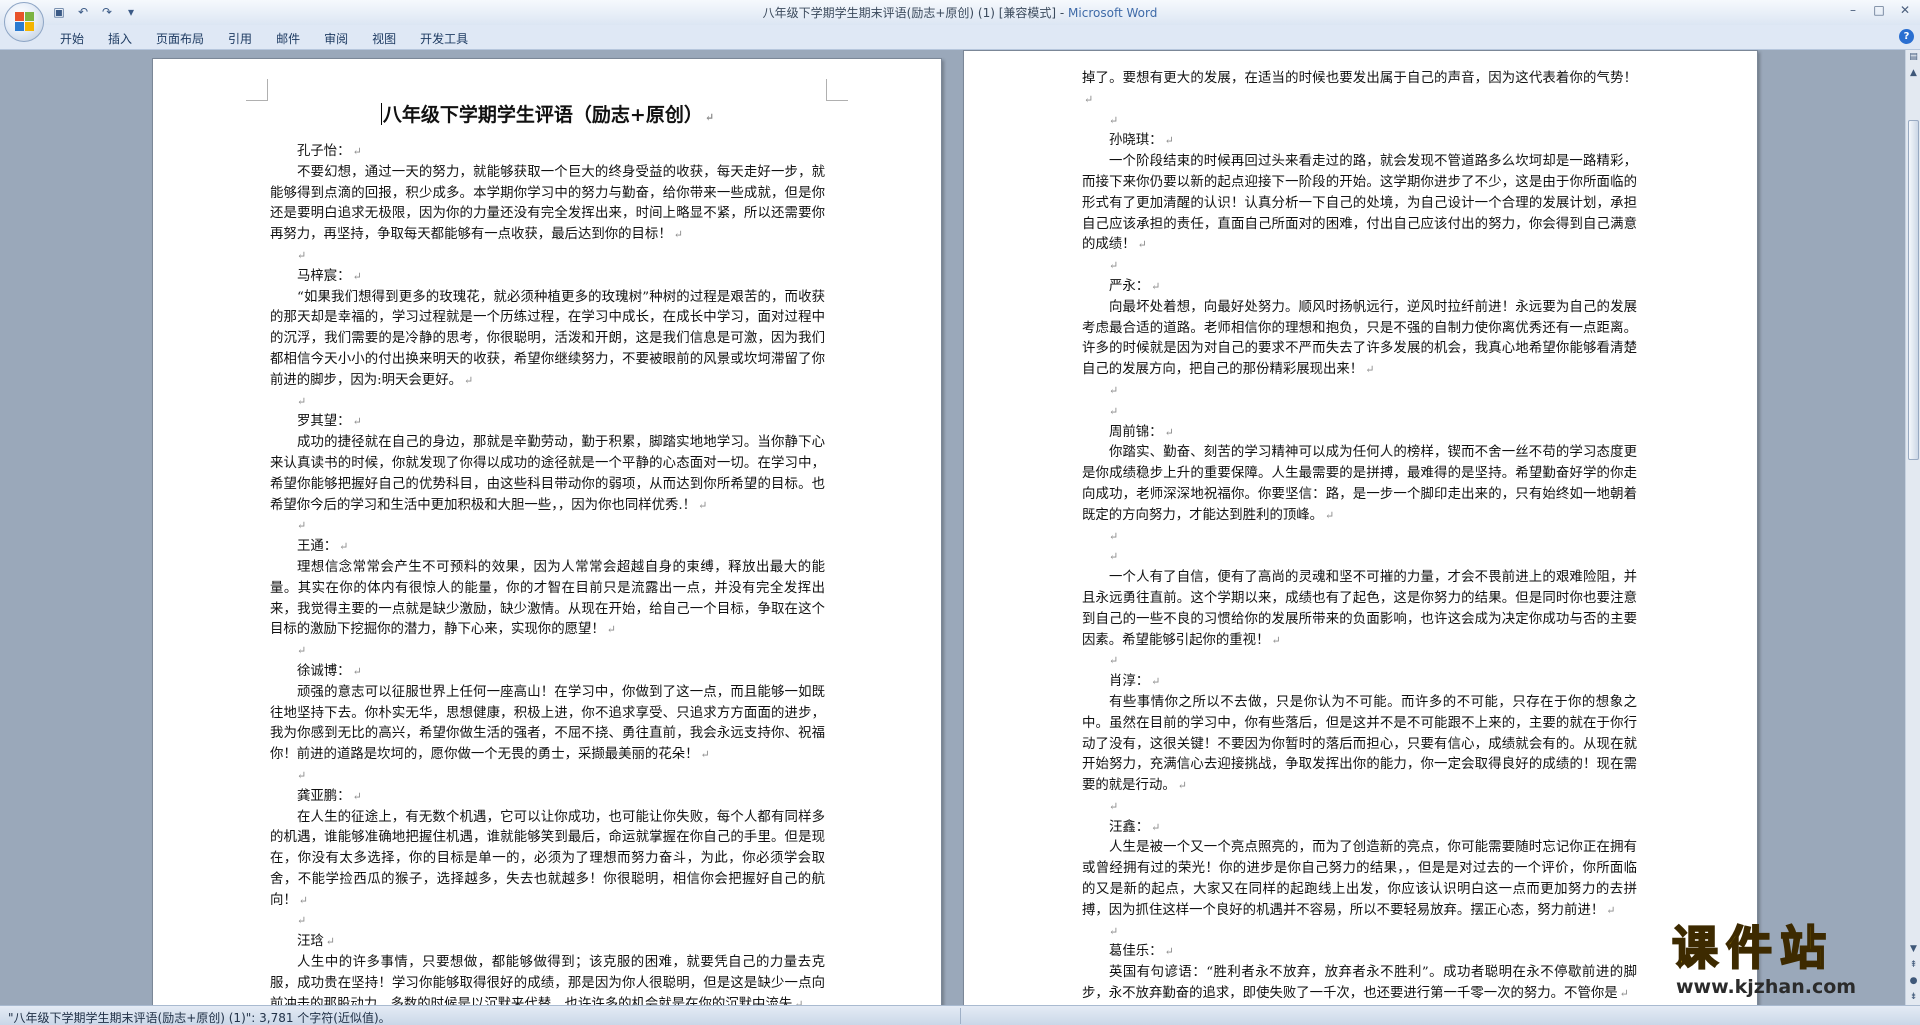 This screenshot has width=1920, height=1025. What do you see at coordinates (288, 37) in the screenshot?
I see `tab-mailings: 邮件` at bounding box center [288, 37].